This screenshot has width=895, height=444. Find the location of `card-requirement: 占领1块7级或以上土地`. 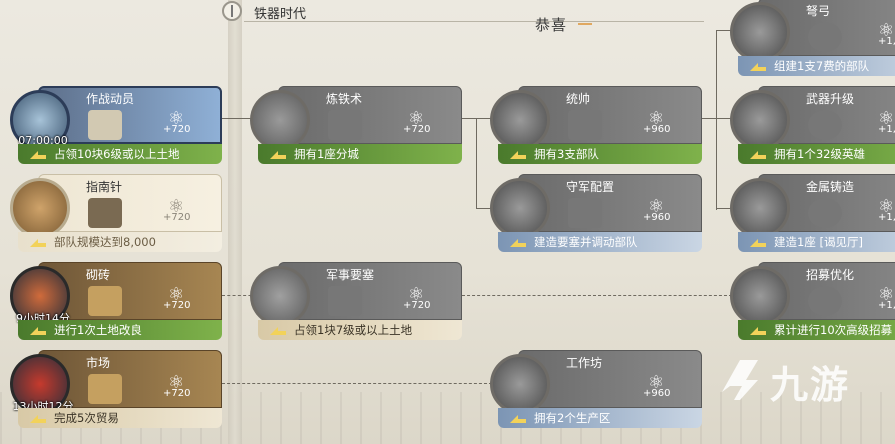

card-requirement: 占领1块7级或以上土地 is located at coordinates (360, 330).